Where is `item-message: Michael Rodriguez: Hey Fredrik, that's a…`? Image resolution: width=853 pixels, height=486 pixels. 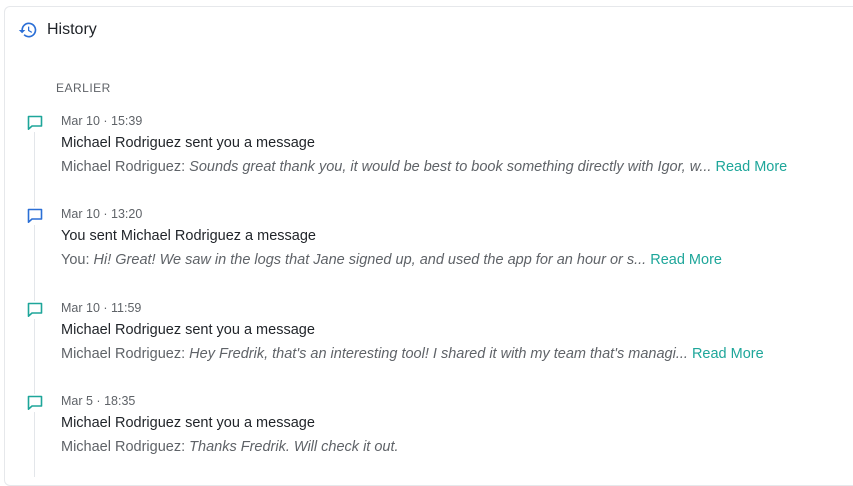
item-message: Michael Rodriguez: Hey Fredrik, that's a… is located at coordinates (412, 354).